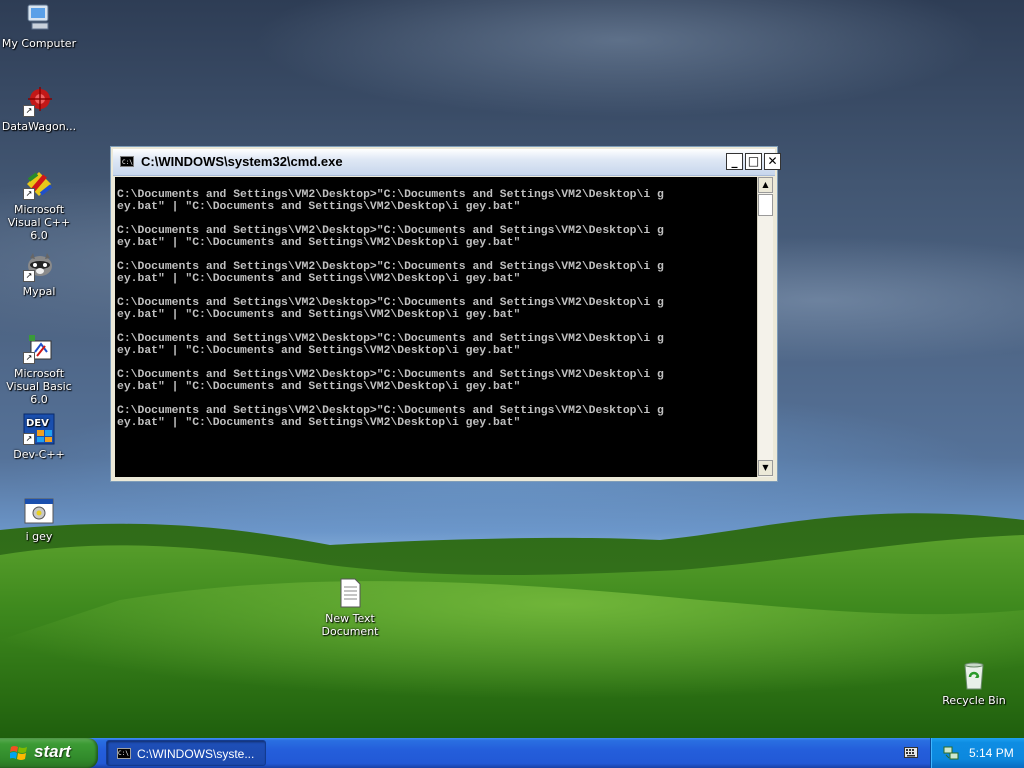  Describe the element at coordinates (39, 18) in the screenshot. I see `my-computer-icon` at that location.